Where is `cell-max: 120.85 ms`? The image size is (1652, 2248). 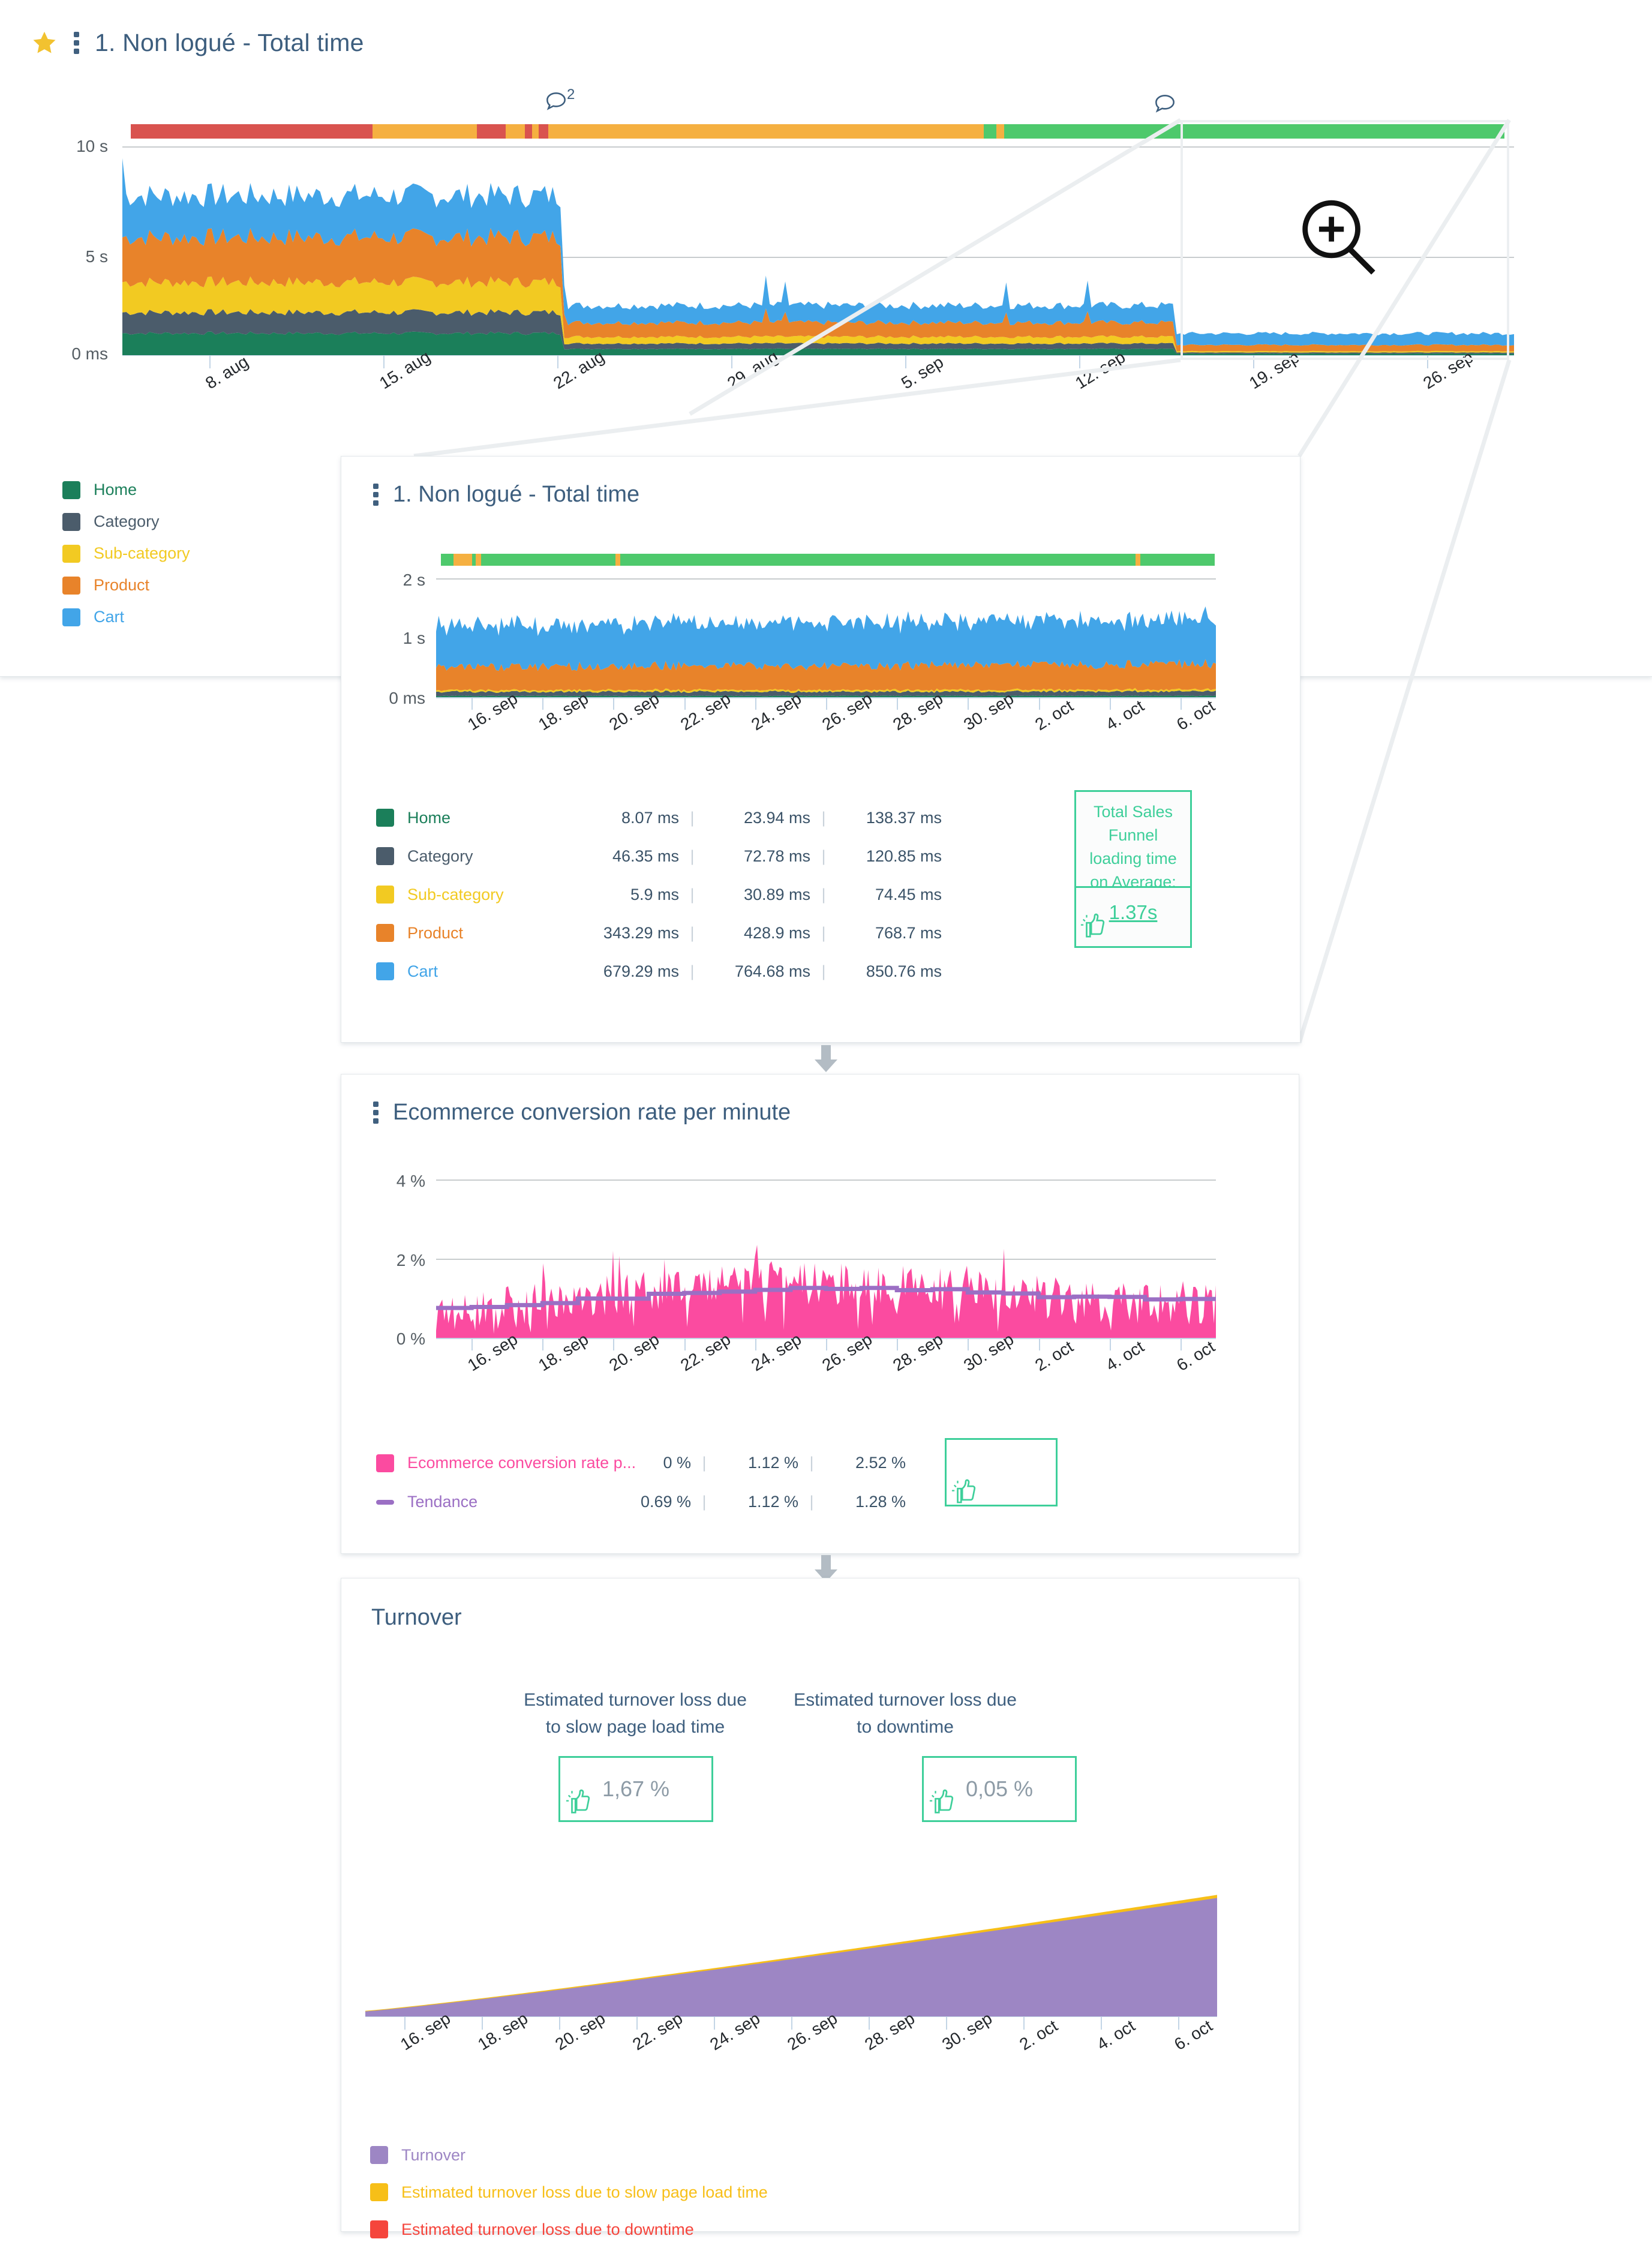
cell-max: 120.85 ms is located at coordinates (904, 856).